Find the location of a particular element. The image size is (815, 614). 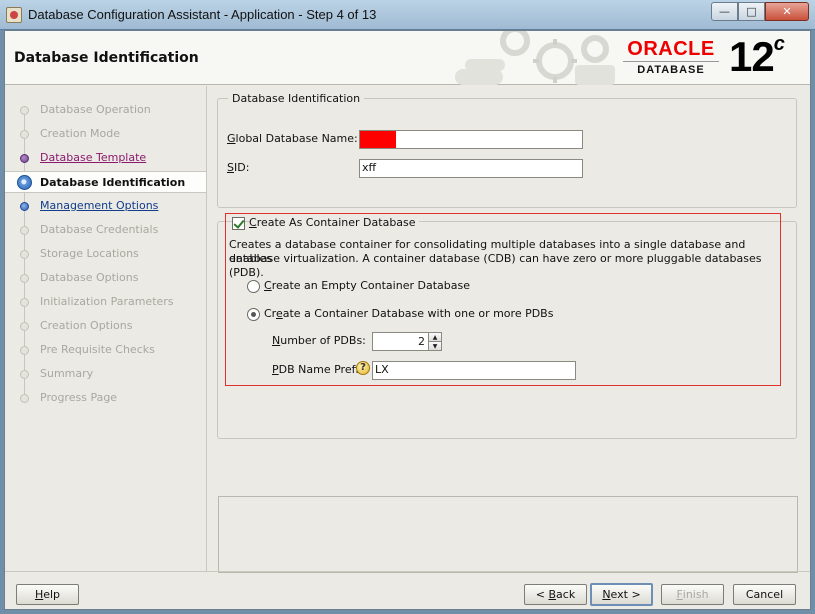

window-controls: — □ ✕ is located at coordinates (760, 11).